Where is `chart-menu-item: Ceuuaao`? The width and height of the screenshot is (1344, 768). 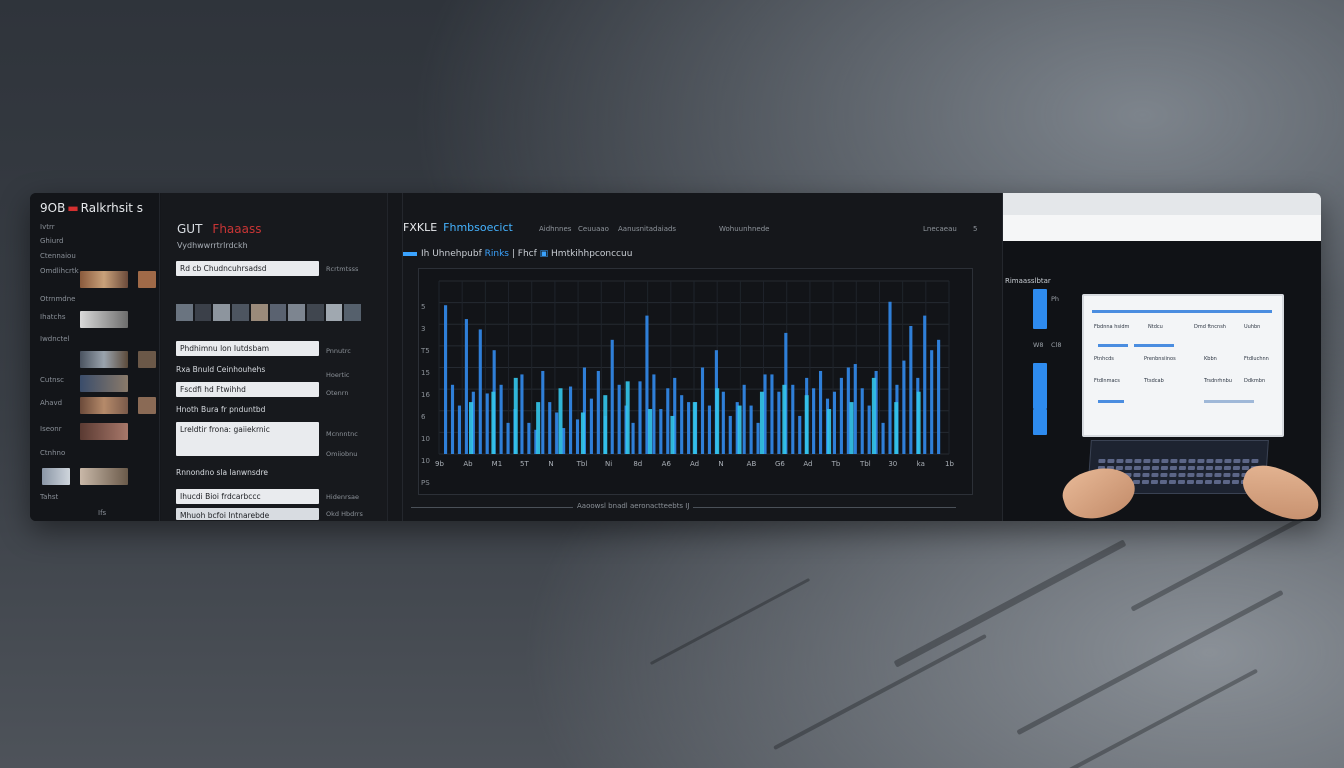
chart-menu-item: Ceuuaao is located at coordinates (593, 229).